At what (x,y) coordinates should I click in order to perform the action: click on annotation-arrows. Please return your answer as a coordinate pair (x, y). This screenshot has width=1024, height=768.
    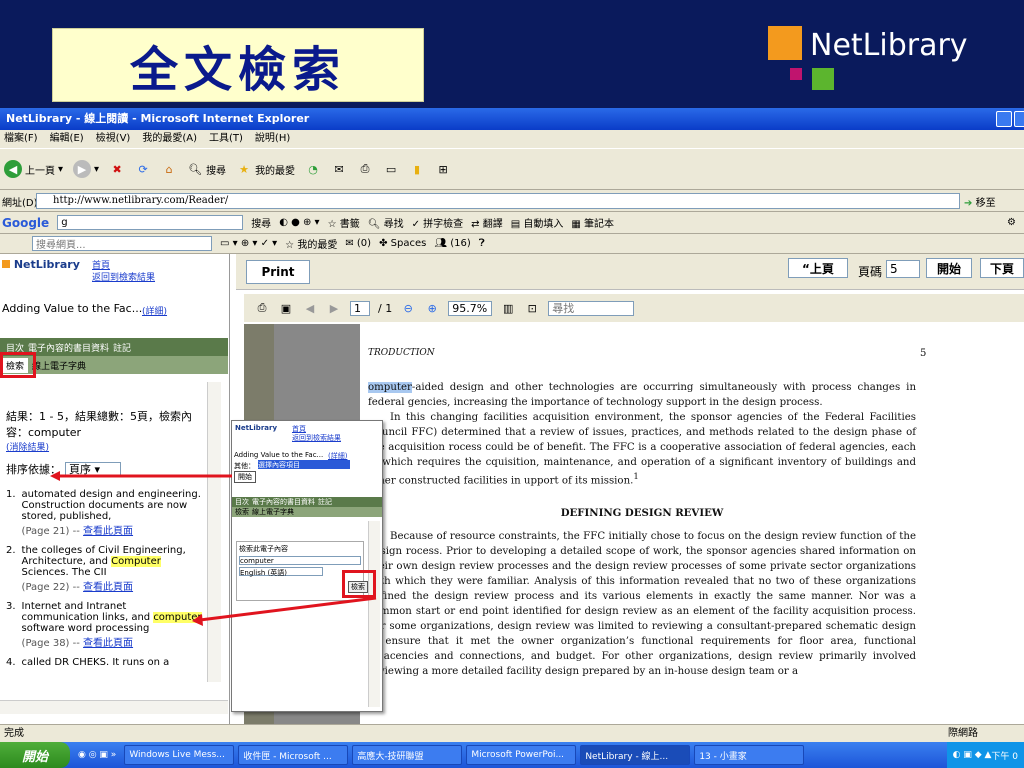
    Looking at the image, I should click on (213, 548).